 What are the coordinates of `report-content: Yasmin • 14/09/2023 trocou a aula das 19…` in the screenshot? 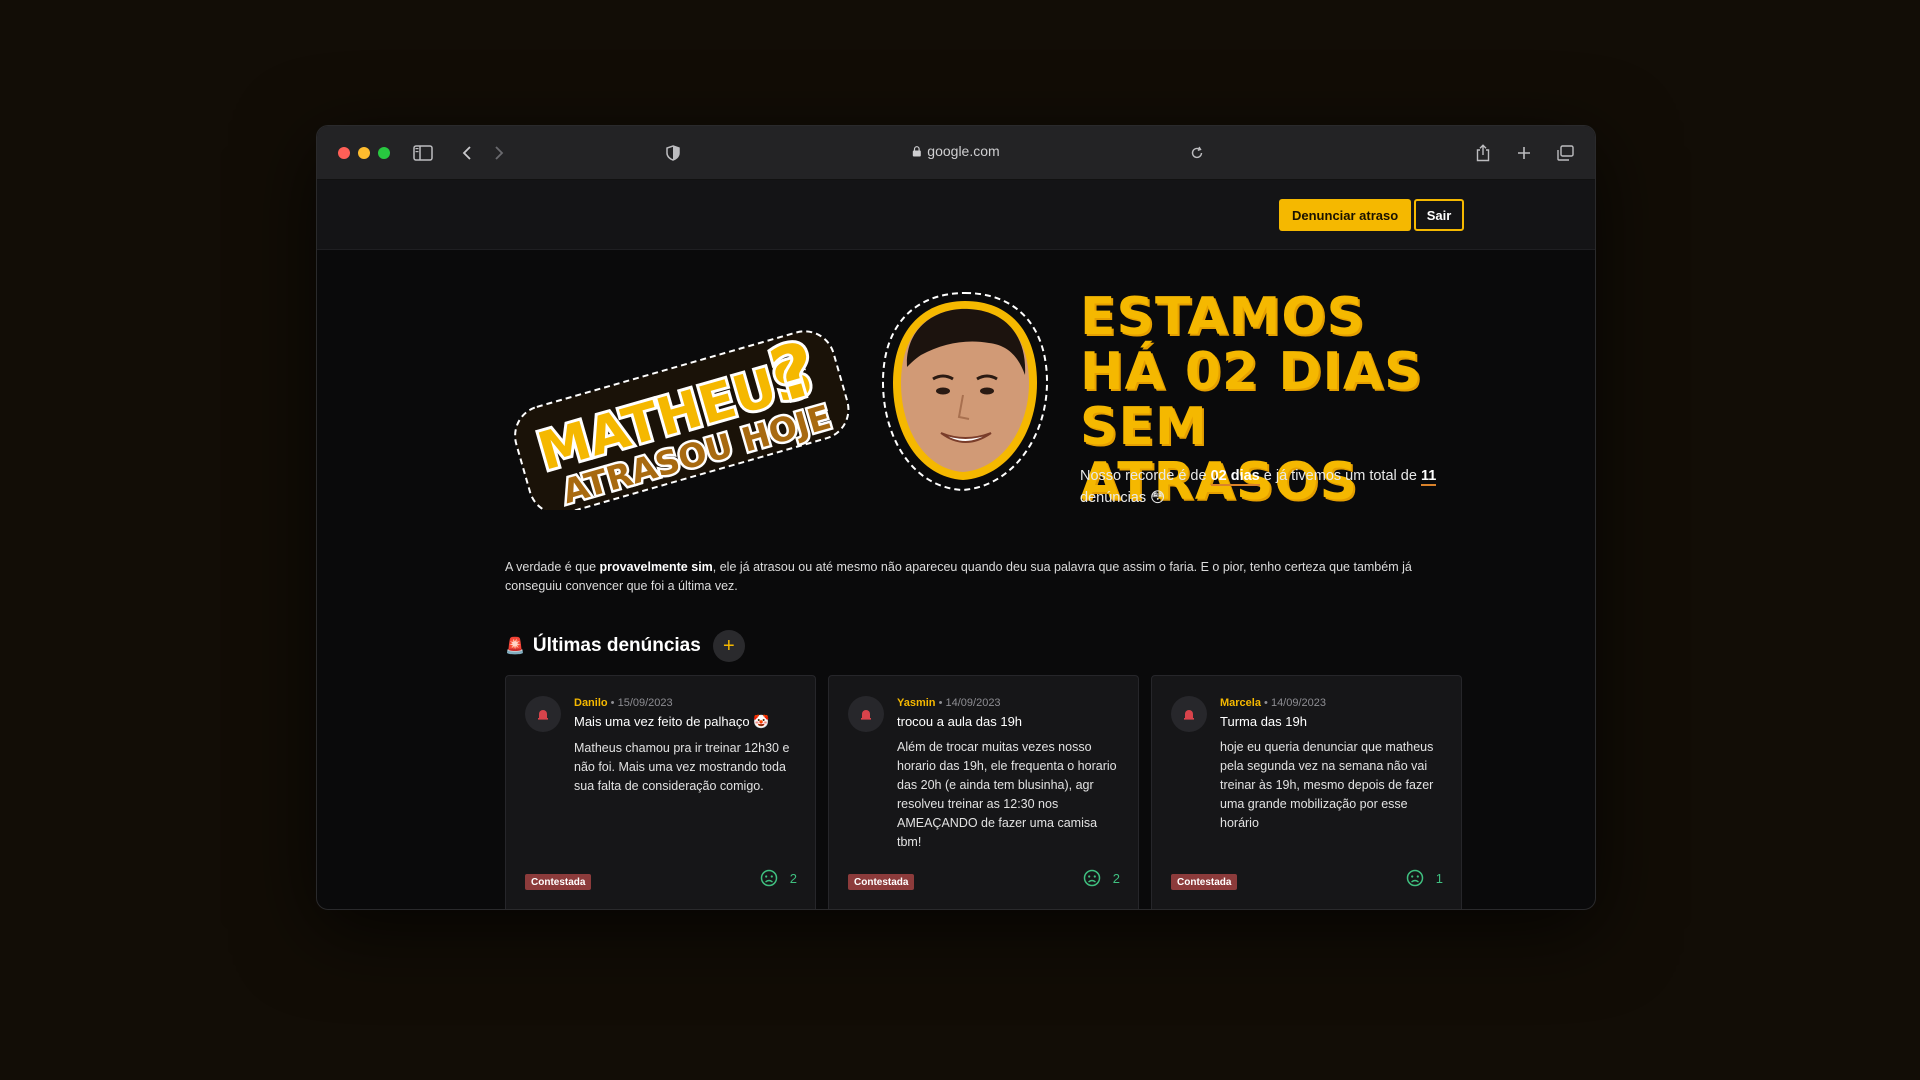 It's located at (1009, 774).